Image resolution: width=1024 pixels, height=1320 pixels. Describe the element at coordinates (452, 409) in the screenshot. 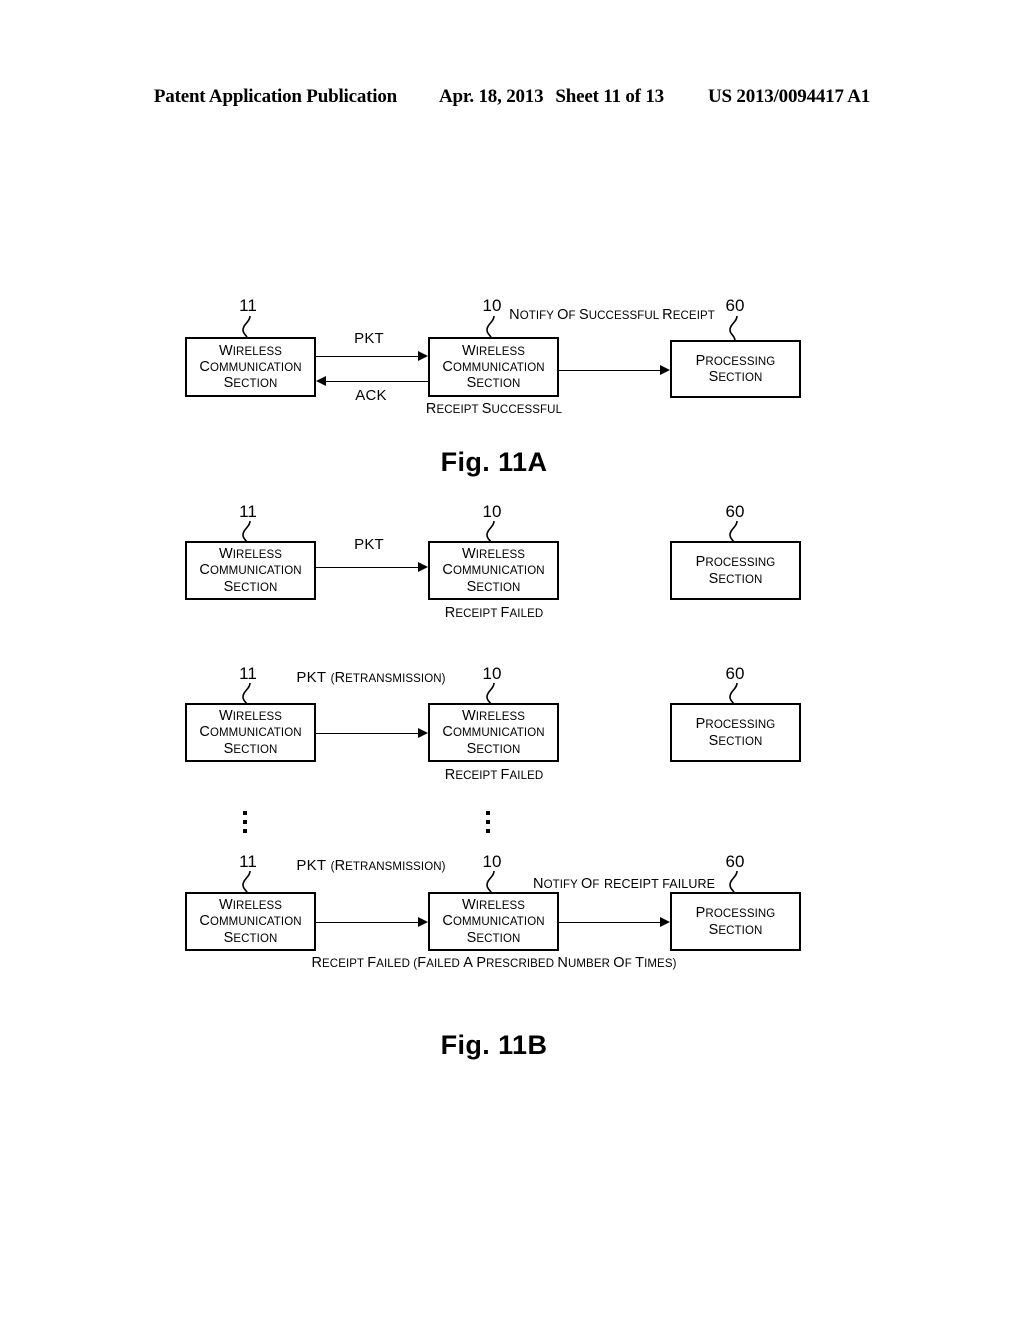

I see `status-line: RECEIPT` at that location.